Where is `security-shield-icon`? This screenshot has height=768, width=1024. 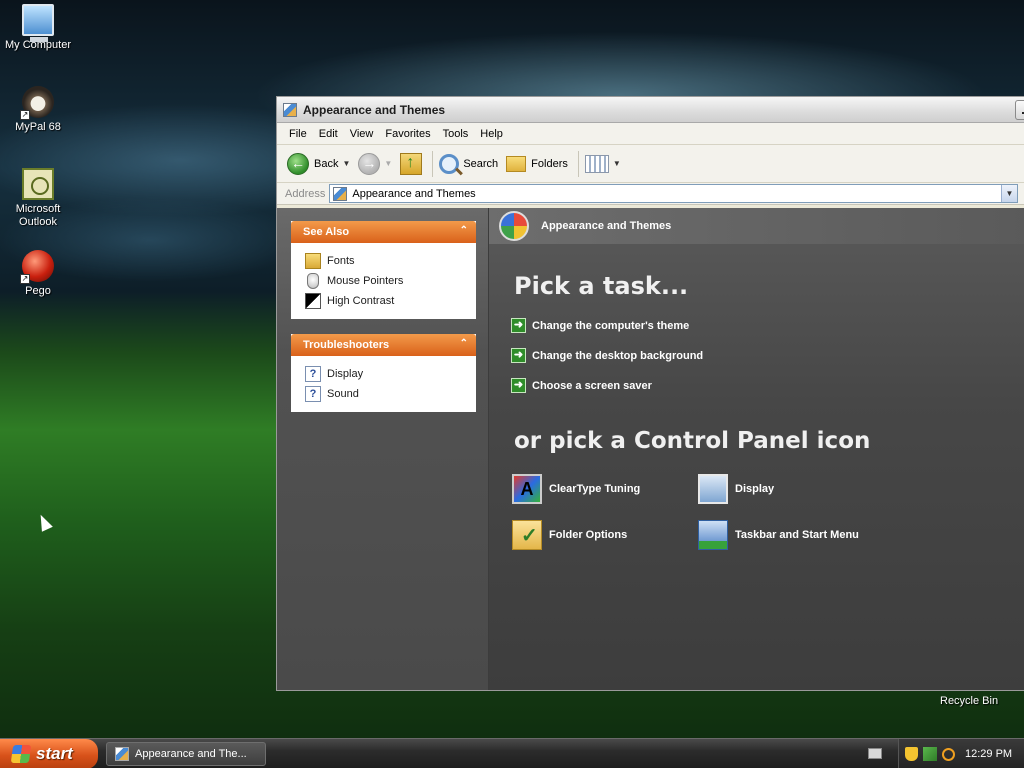
security-shield-icon is located at coordinates (911, 754).